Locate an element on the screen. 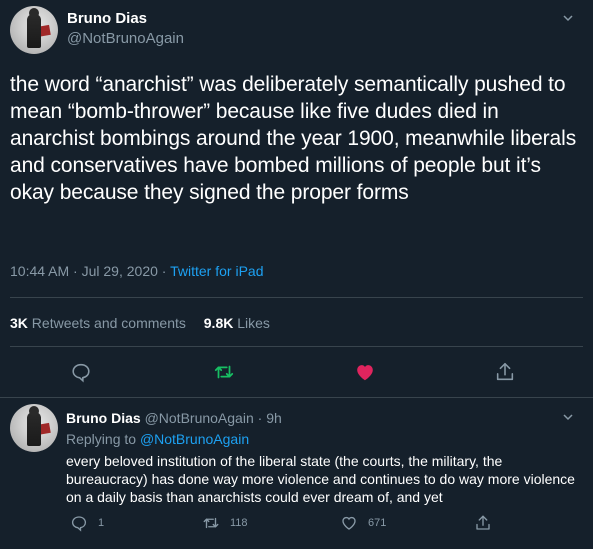  share-button is located at coordinates (488, 523).